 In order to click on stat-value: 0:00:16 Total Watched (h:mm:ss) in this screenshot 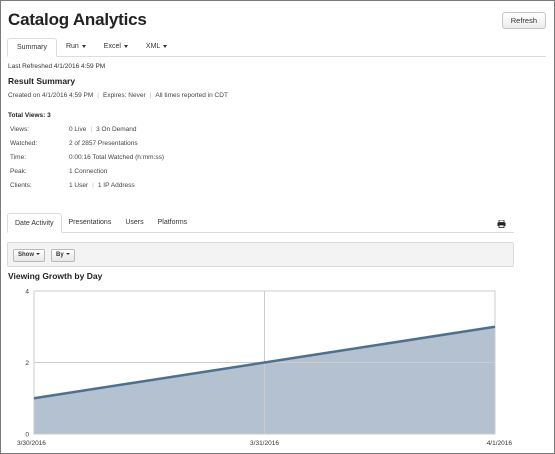, I will do `click(117, 157)`.